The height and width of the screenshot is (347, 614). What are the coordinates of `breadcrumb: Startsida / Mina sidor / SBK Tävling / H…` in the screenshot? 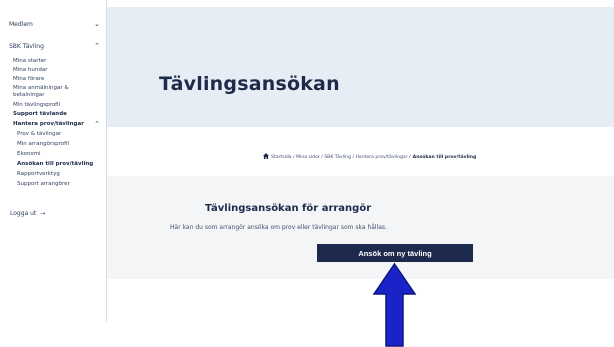 It's located at (369, 157).